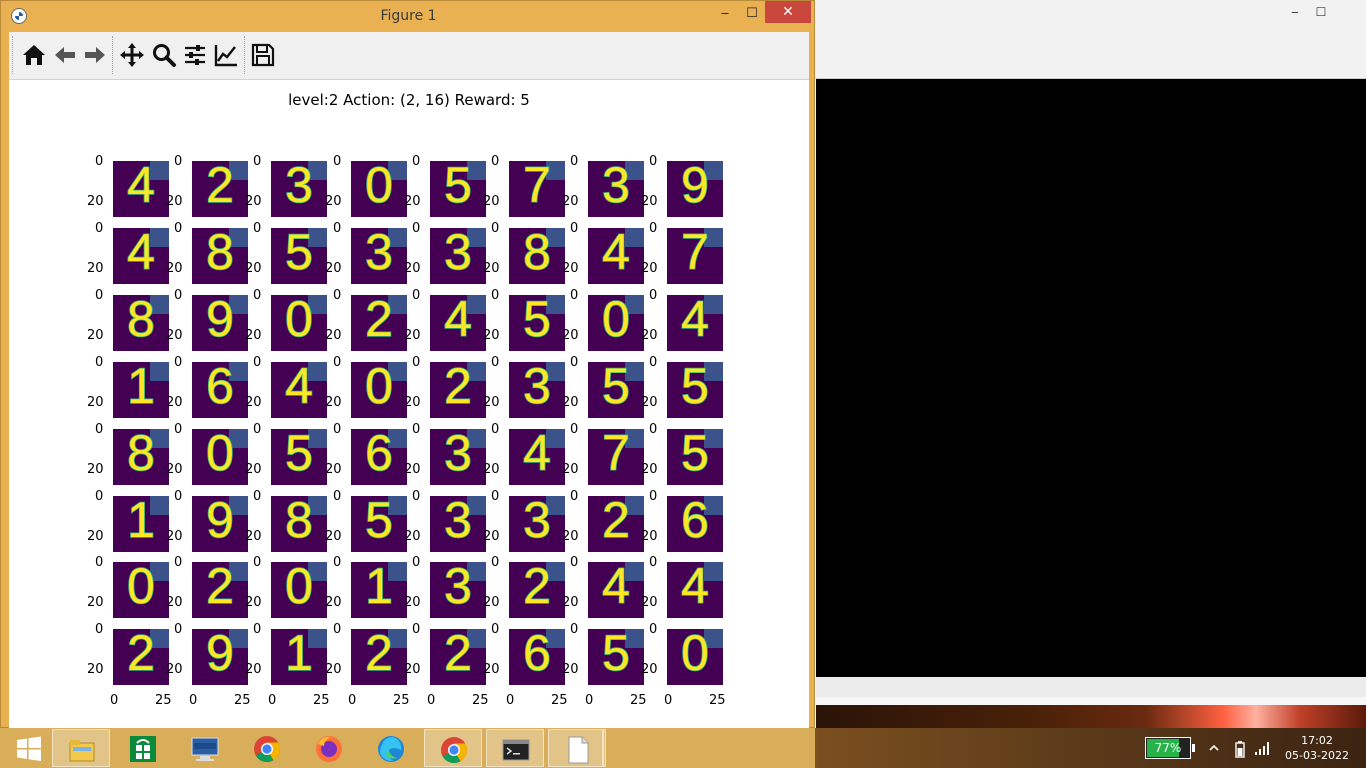 Image resolution: width=1366 pixels, height=768 pixels. What do you see at coordinates (299, 657) in the screenshot?
I see `digit-subplot: 1` at bounding box center [299, 657].